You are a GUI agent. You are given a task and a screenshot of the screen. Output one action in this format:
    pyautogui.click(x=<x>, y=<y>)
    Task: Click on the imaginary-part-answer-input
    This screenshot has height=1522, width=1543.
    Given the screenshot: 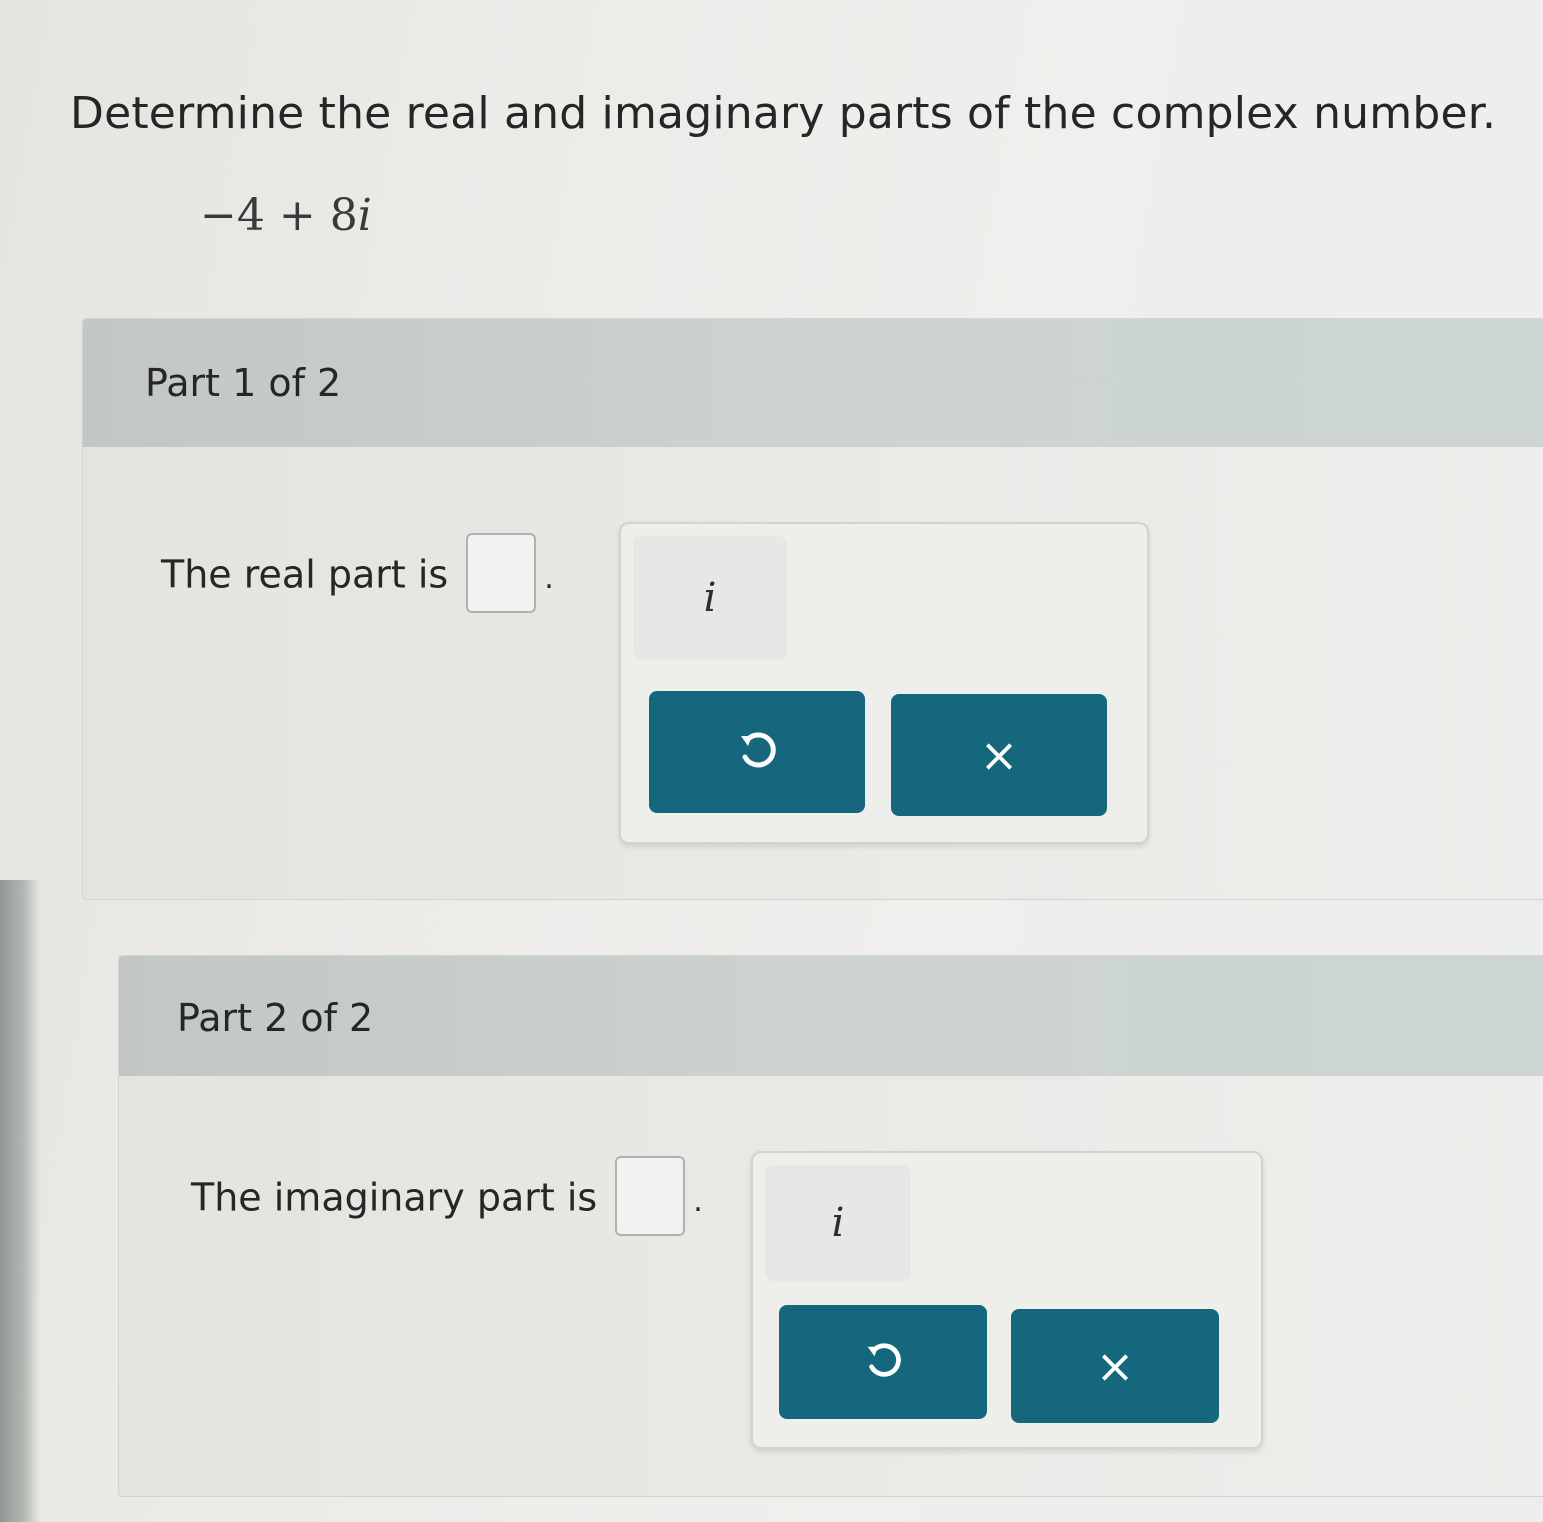 What is the action you would take?
    pyautogui.click(x=650, y=1196)
    